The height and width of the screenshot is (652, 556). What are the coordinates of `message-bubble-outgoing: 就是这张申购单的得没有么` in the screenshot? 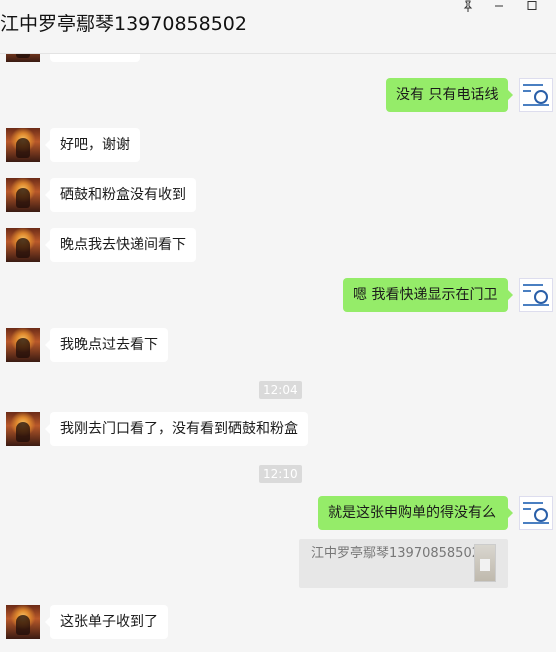 It's located at (415, 513).